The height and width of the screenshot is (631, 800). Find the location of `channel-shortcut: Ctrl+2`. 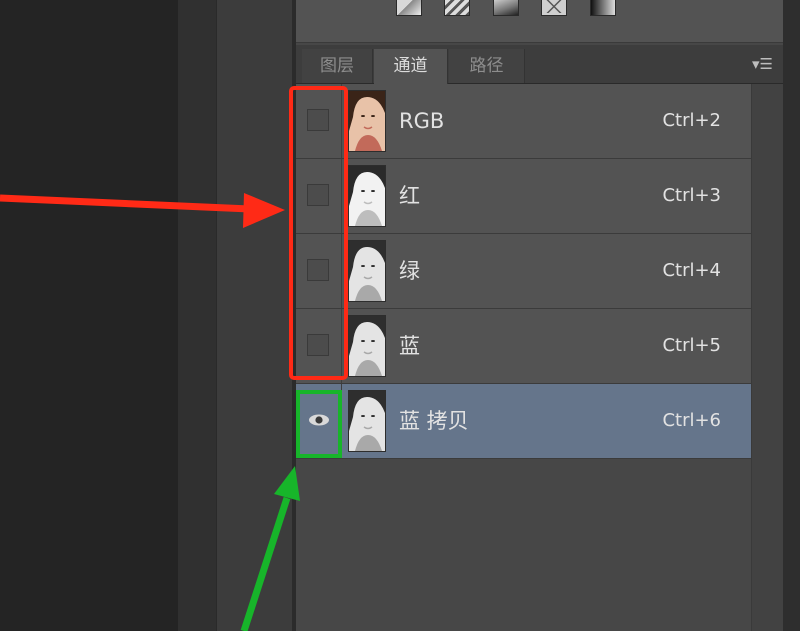

channel-shortcut: Ctrl+2 is located at coordinates (691, 120).